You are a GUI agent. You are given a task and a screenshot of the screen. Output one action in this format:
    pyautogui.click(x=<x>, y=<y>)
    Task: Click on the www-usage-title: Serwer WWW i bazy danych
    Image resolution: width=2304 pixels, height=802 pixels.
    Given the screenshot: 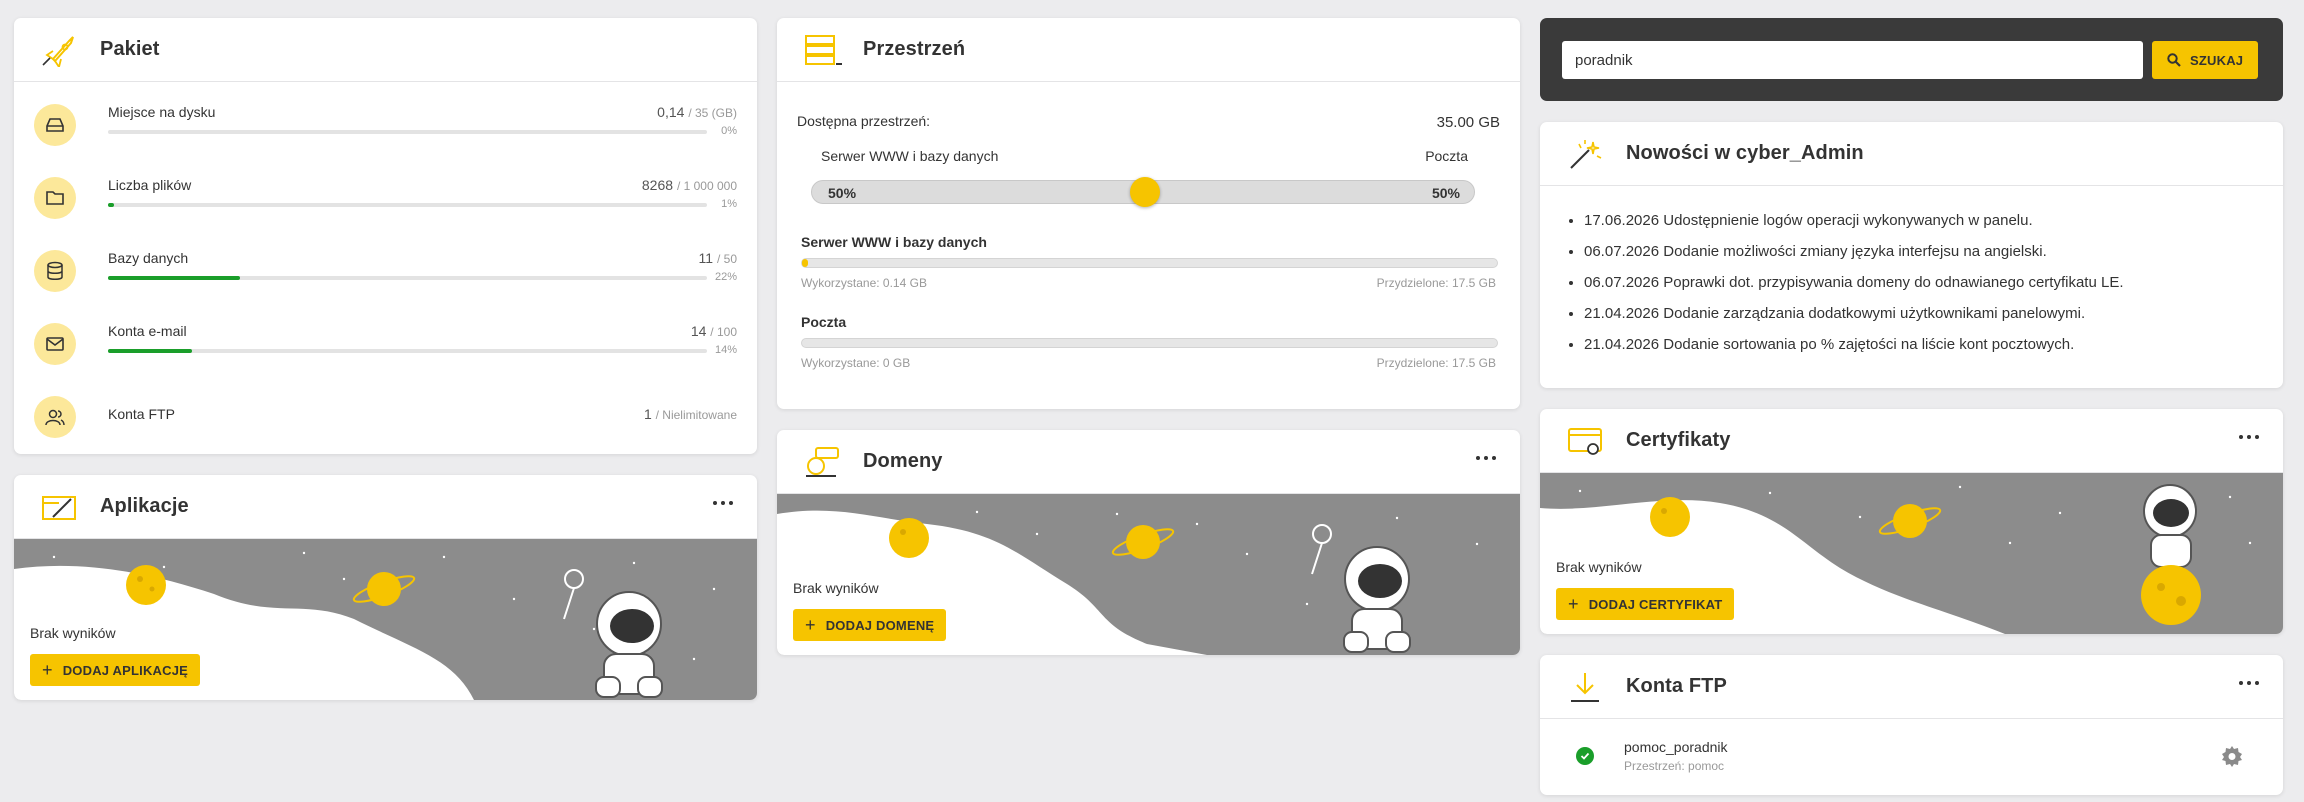 What is the action you would take?
    pyautogui.click(x=894, y=242)
    